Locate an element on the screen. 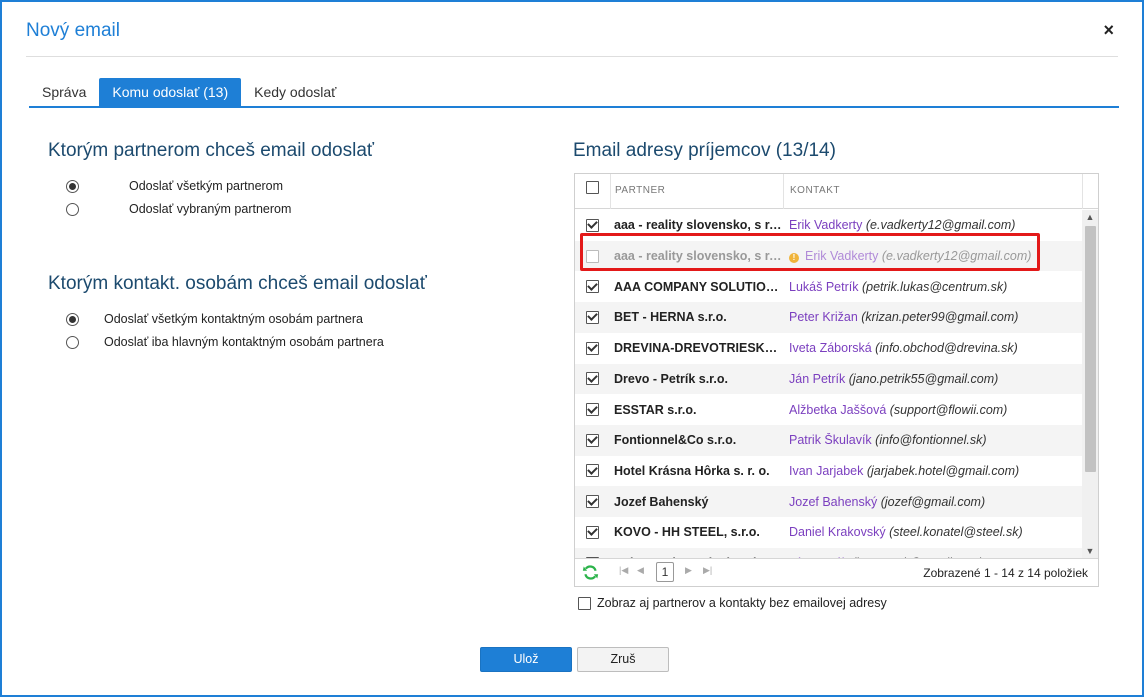 The height and width of the screenshot is (697, 1144). tab-message: Správa is located at coordinates (64, 92).